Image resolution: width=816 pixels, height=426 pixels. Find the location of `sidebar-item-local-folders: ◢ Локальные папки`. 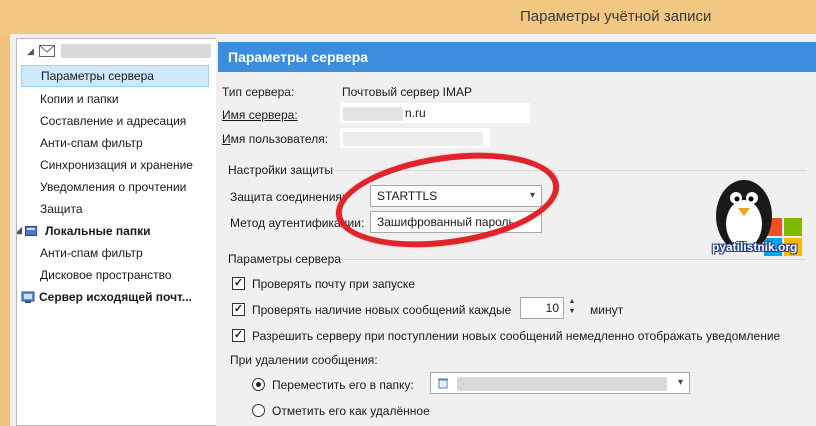

sidebar-item-local-folders: ◢ Локальные папки is located at coordinates (117, 231).